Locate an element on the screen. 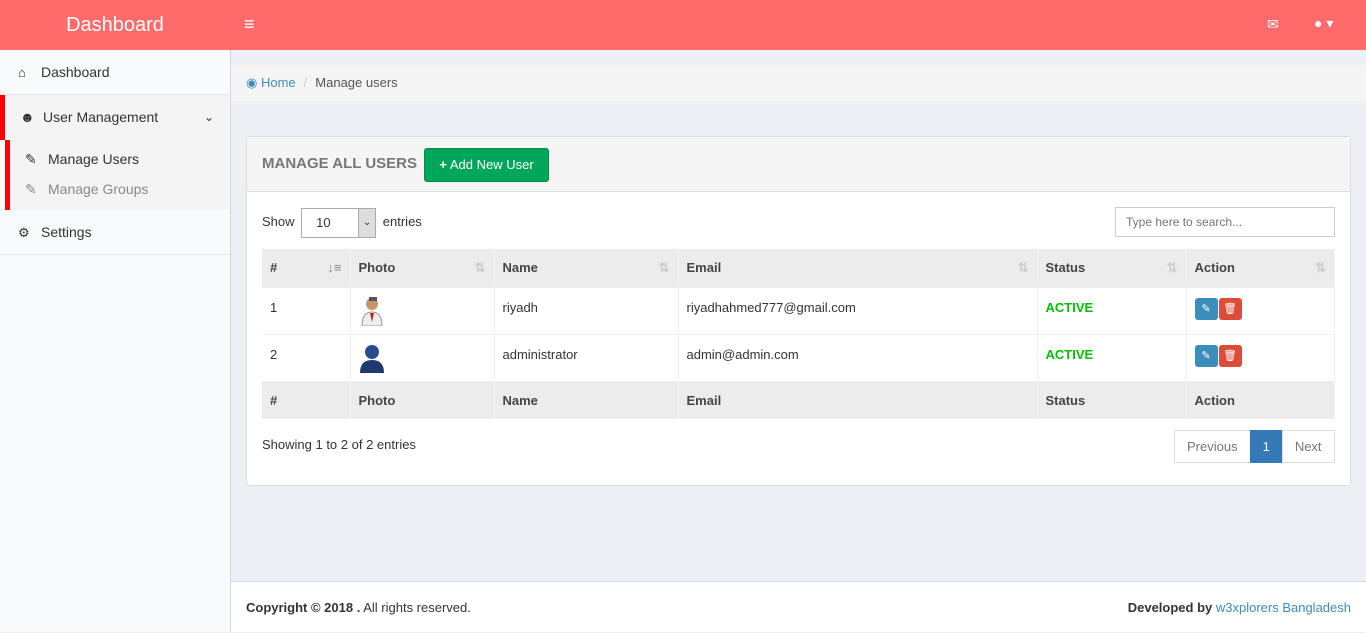 Image resolution: width=1366 pixels, height=633 pixels. sidebar-item-label: Manage Users is located at coordinates (94, 159).